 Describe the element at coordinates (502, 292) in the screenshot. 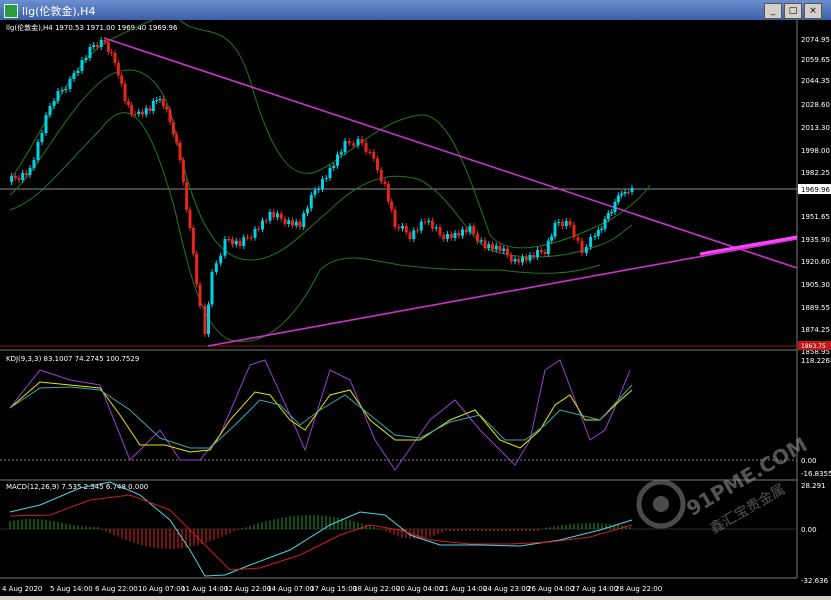

I see `ascending-trendline` at that location.